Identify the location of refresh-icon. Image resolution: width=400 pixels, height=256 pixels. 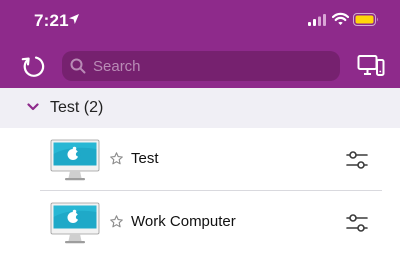
(33, 67).